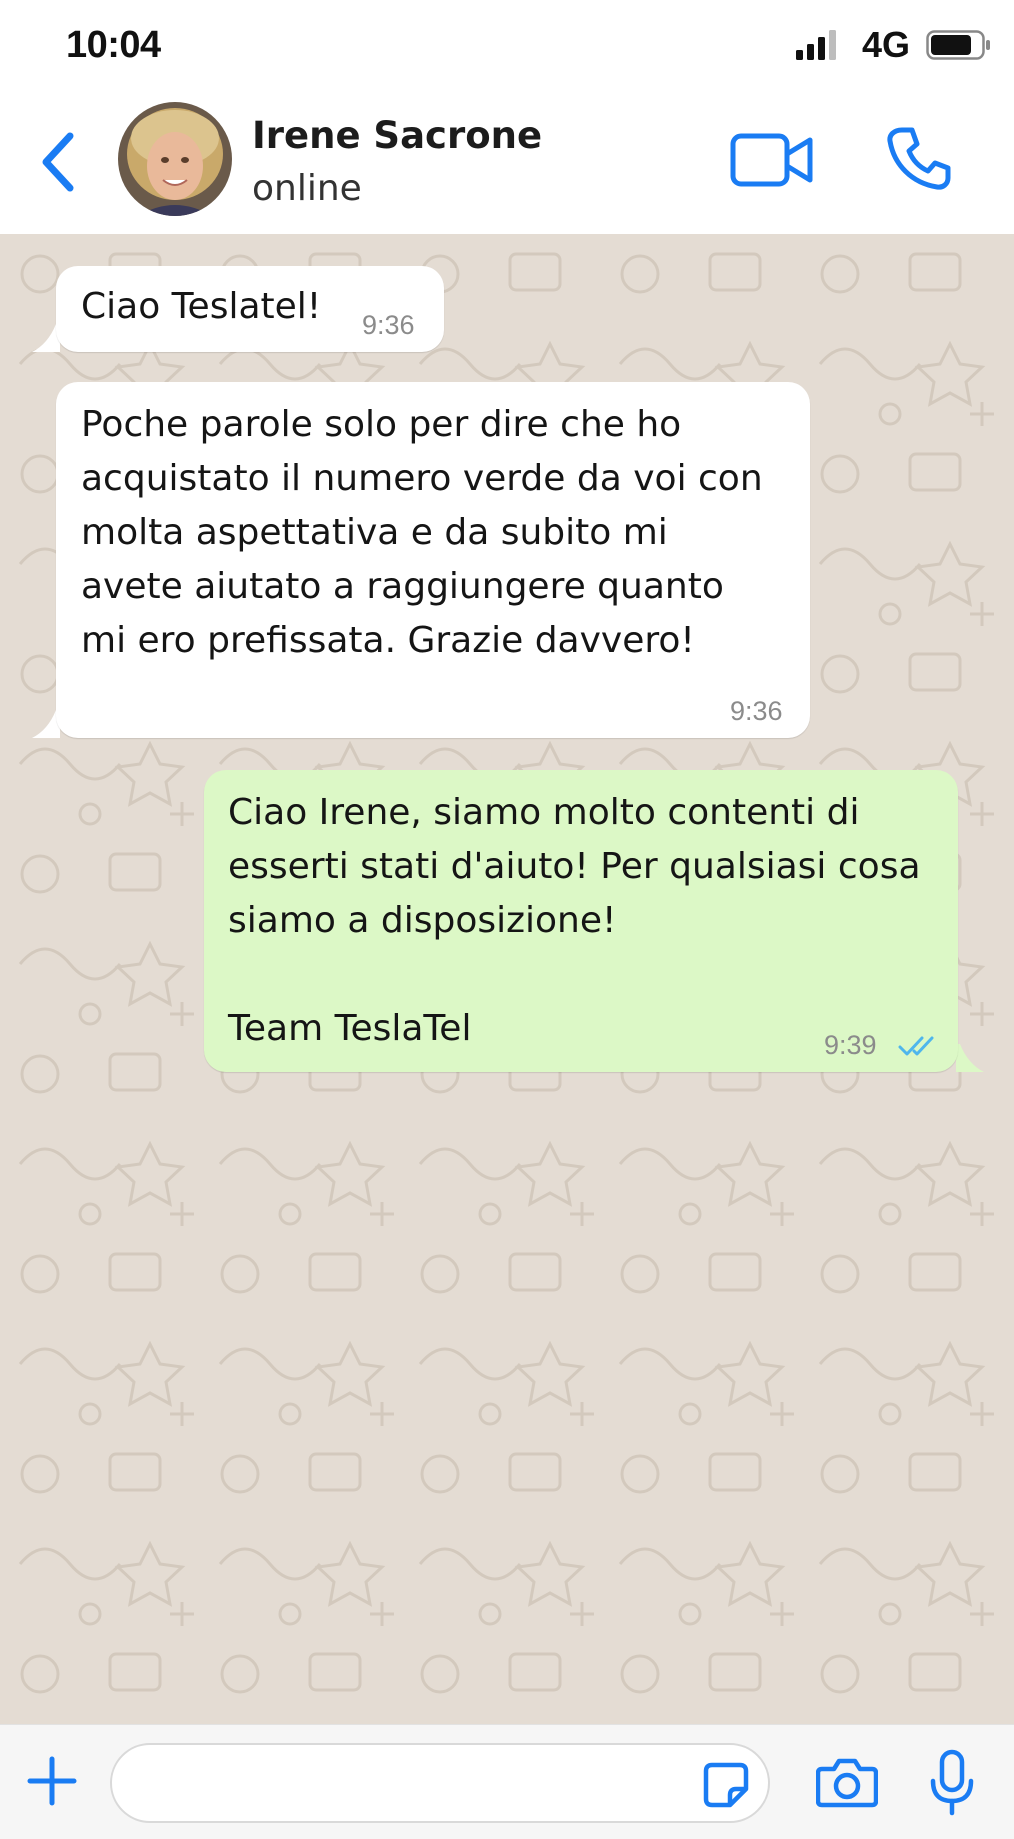 The height and width of the screenshot is (1839, 1014). I want to click on plus-icon, so click(52, 1781).